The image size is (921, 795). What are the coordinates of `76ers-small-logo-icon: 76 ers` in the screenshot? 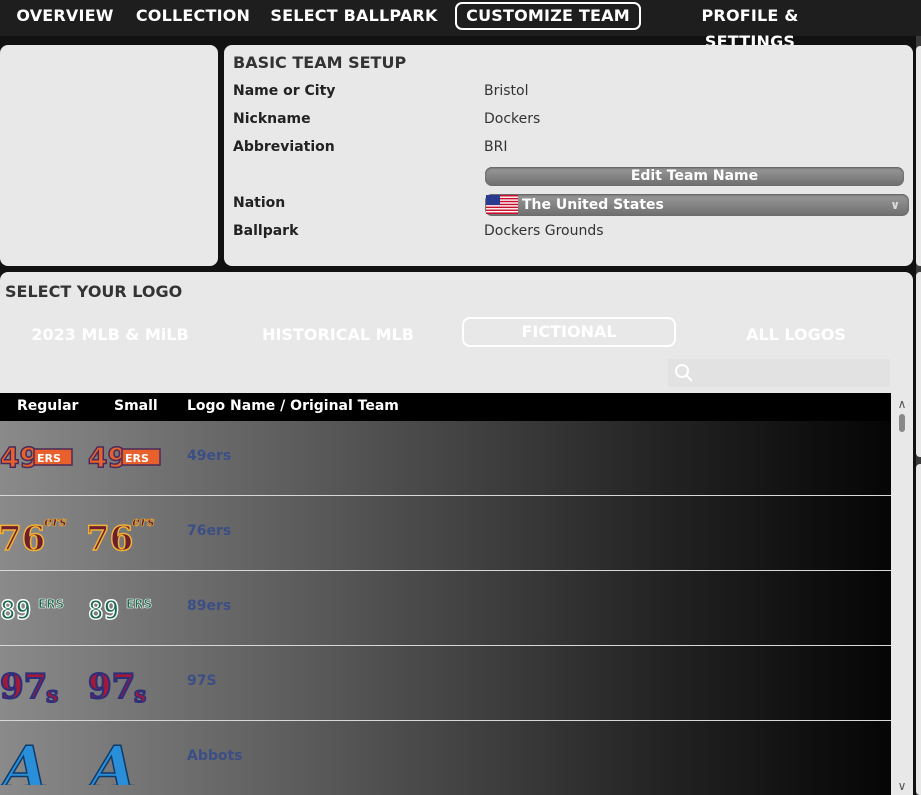 It's located at (121, 537).